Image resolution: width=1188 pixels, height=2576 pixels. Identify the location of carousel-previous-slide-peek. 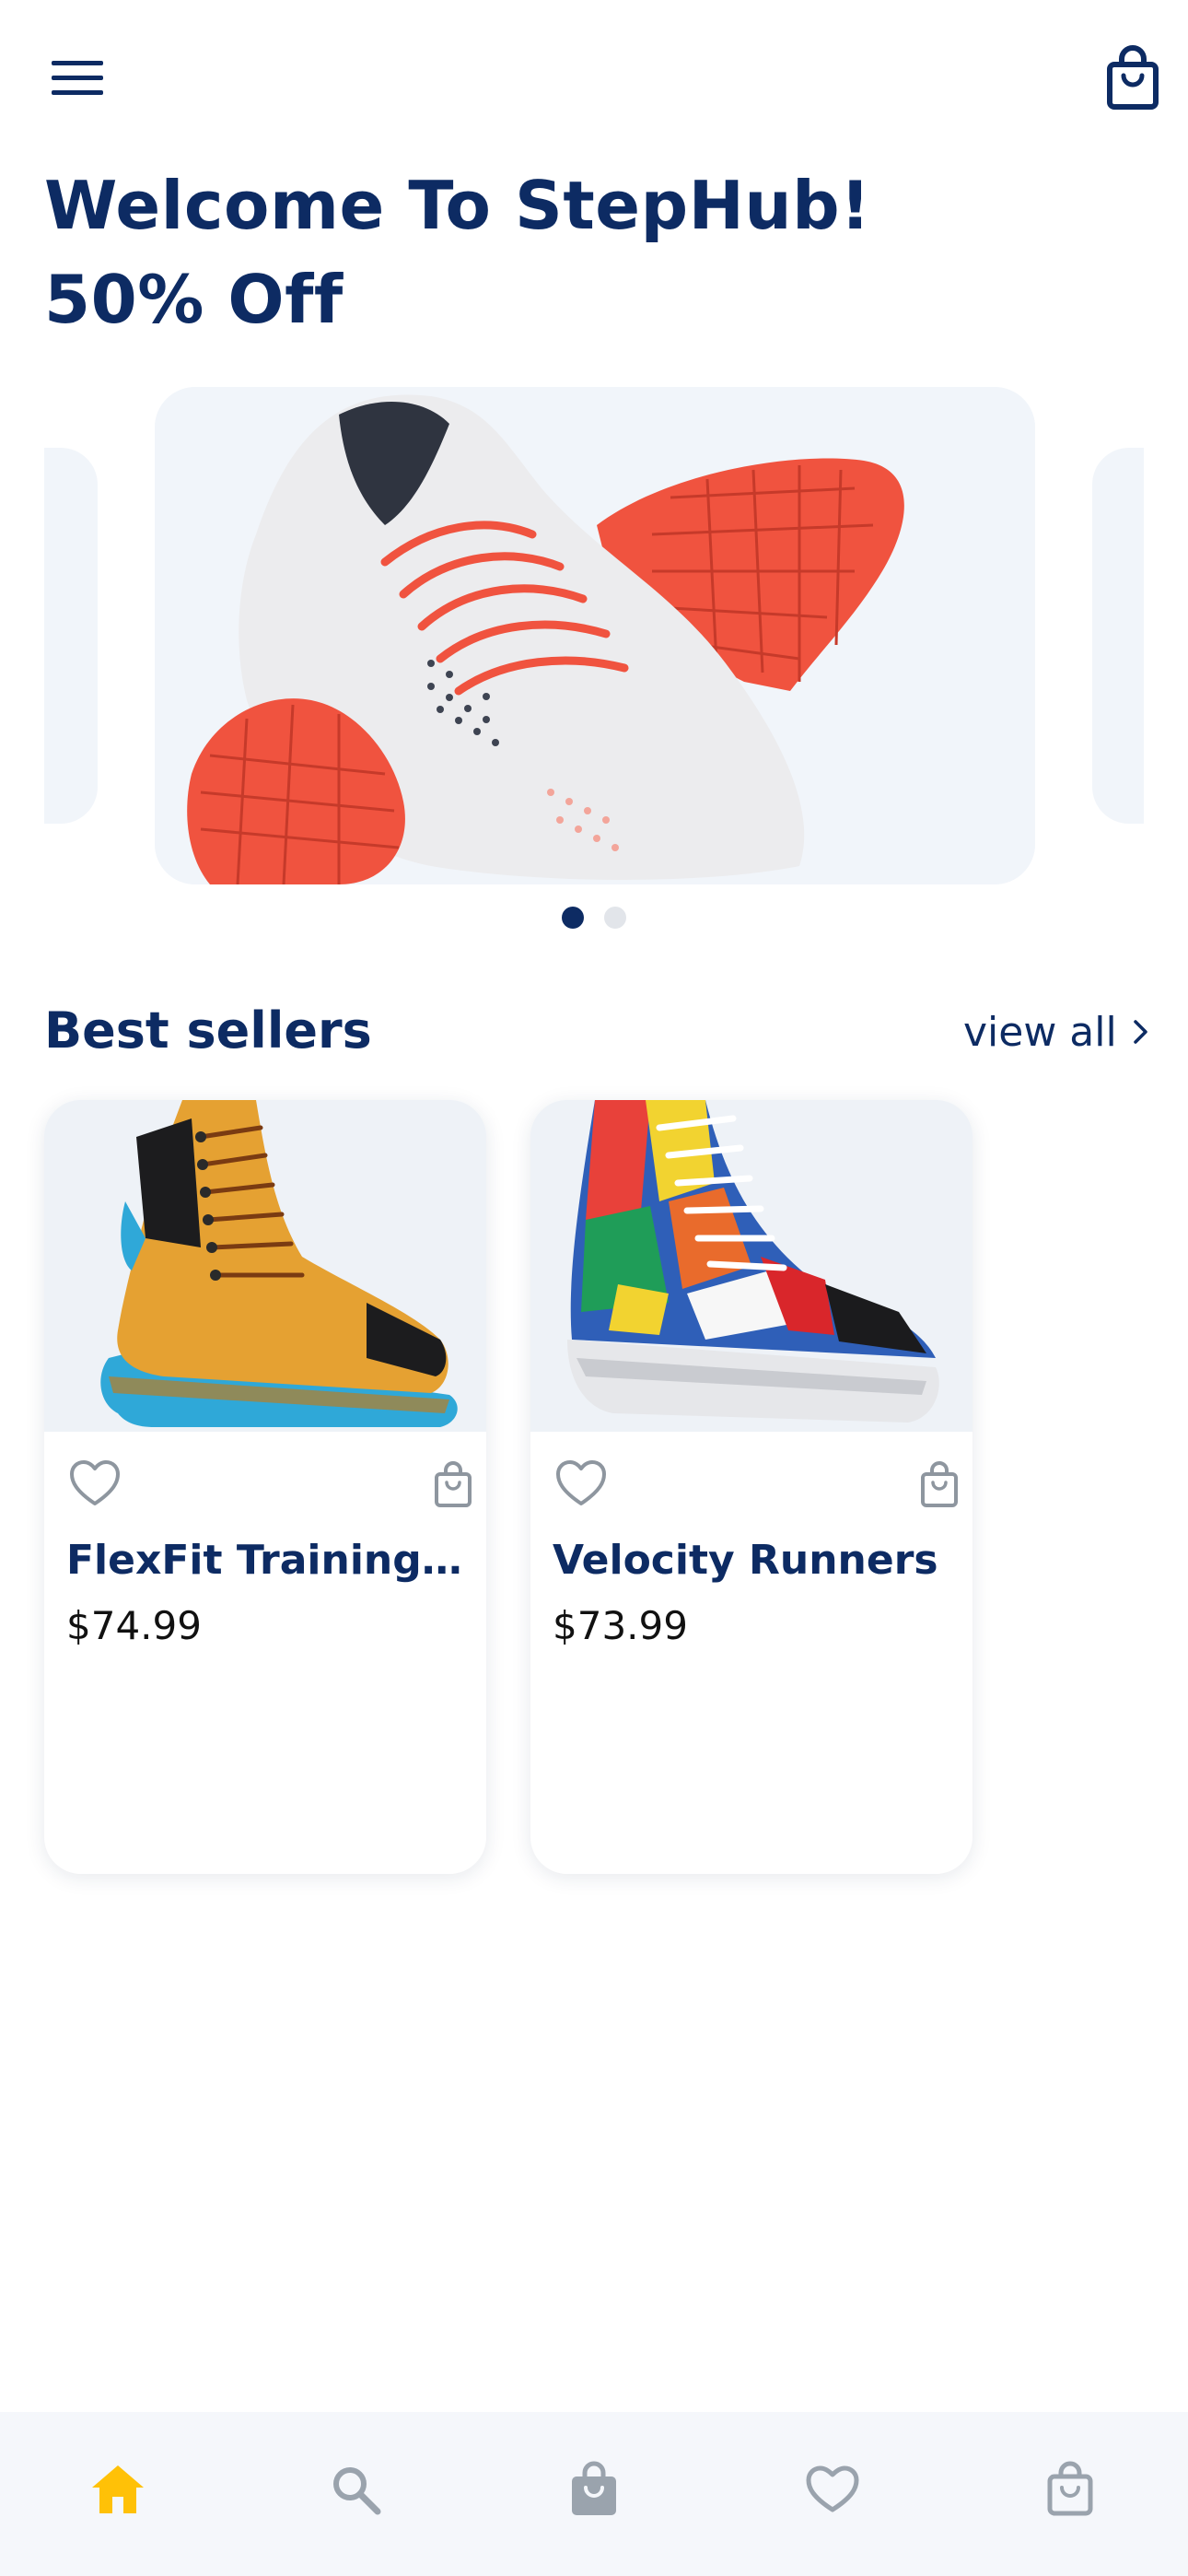
(71, 636).